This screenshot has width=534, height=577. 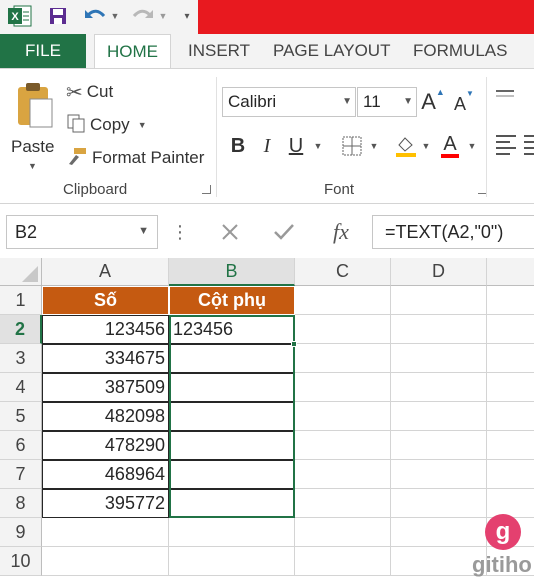 What do you see at coordinates (21, 503) in the screenshot?
I see `row-header-8: 8` at bounding box center [21, 503].